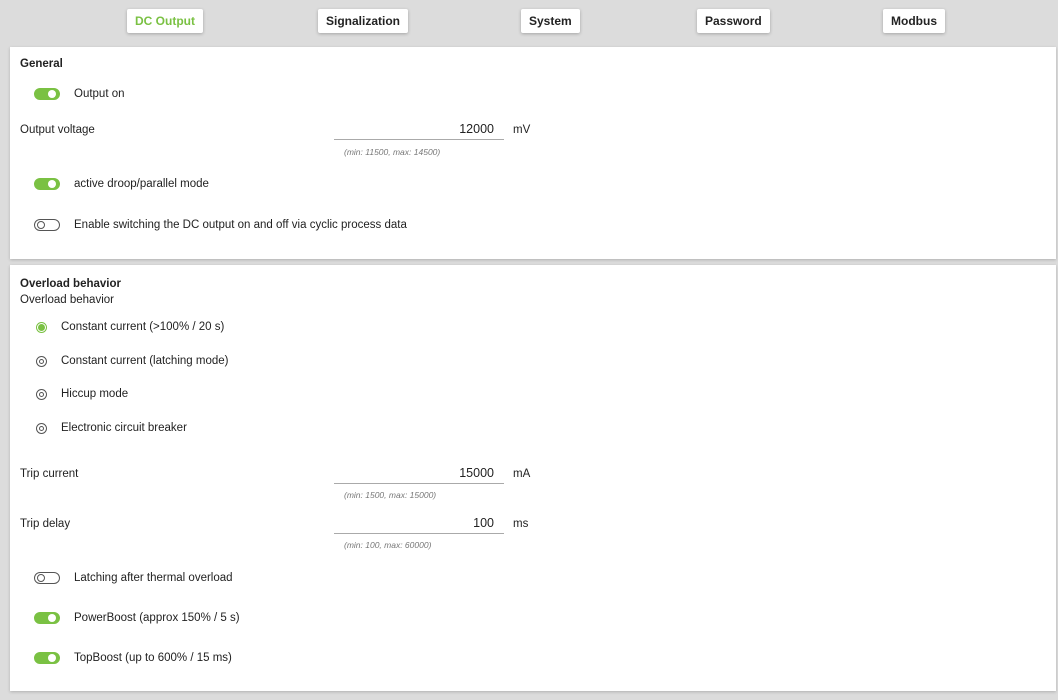  I want to click on droop-row: active droop/parallel mode, so click(115, 184).